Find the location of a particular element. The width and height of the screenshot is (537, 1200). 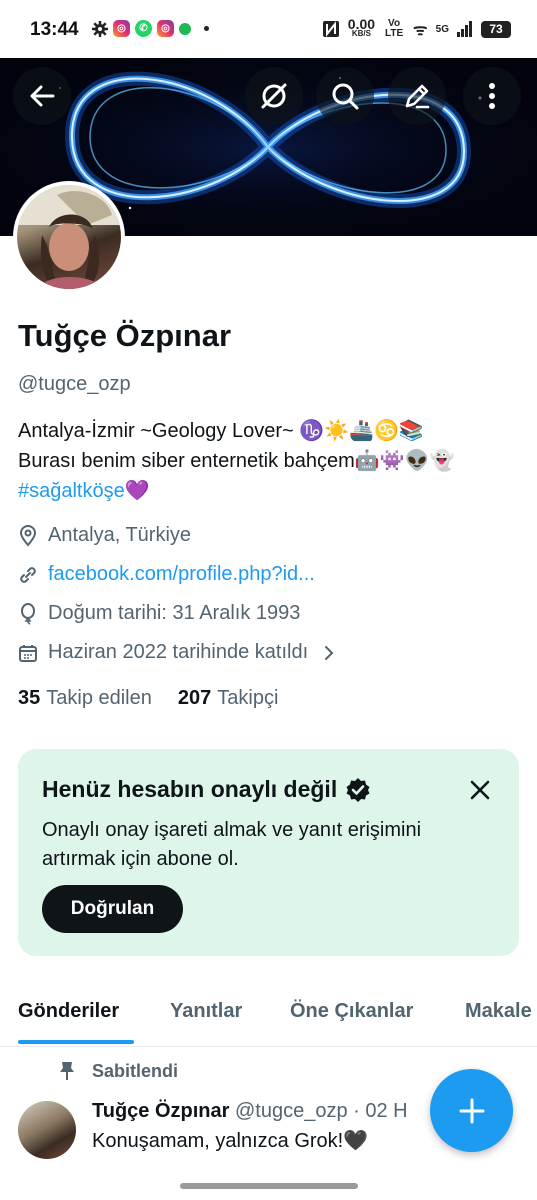

following-link: 35 Takip edilen is located at coordinates (85, 698).